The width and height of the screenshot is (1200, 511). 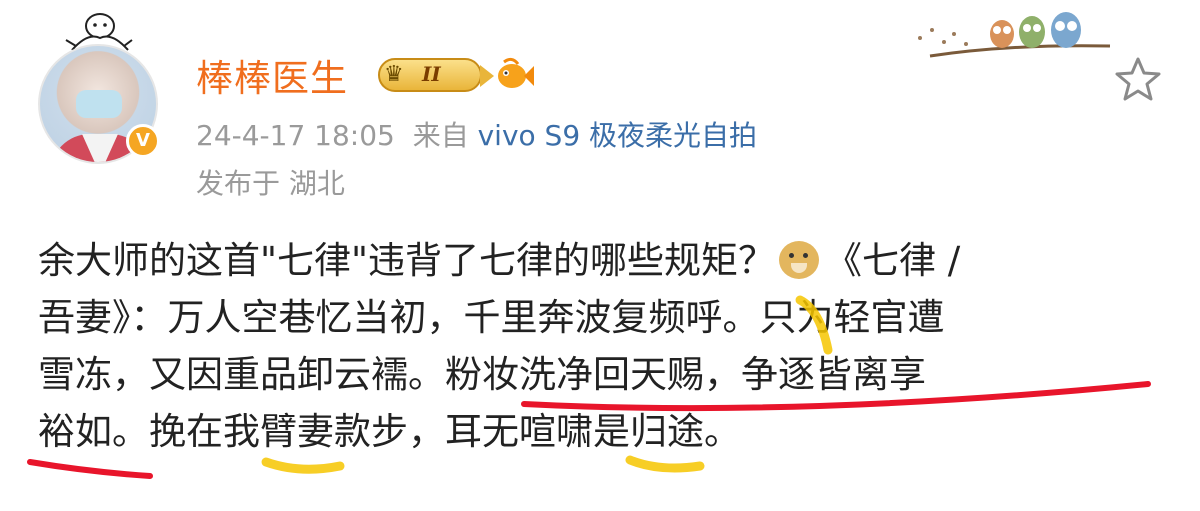 I want to click on level-badge: ♛ II, so click(x=436, y=75).